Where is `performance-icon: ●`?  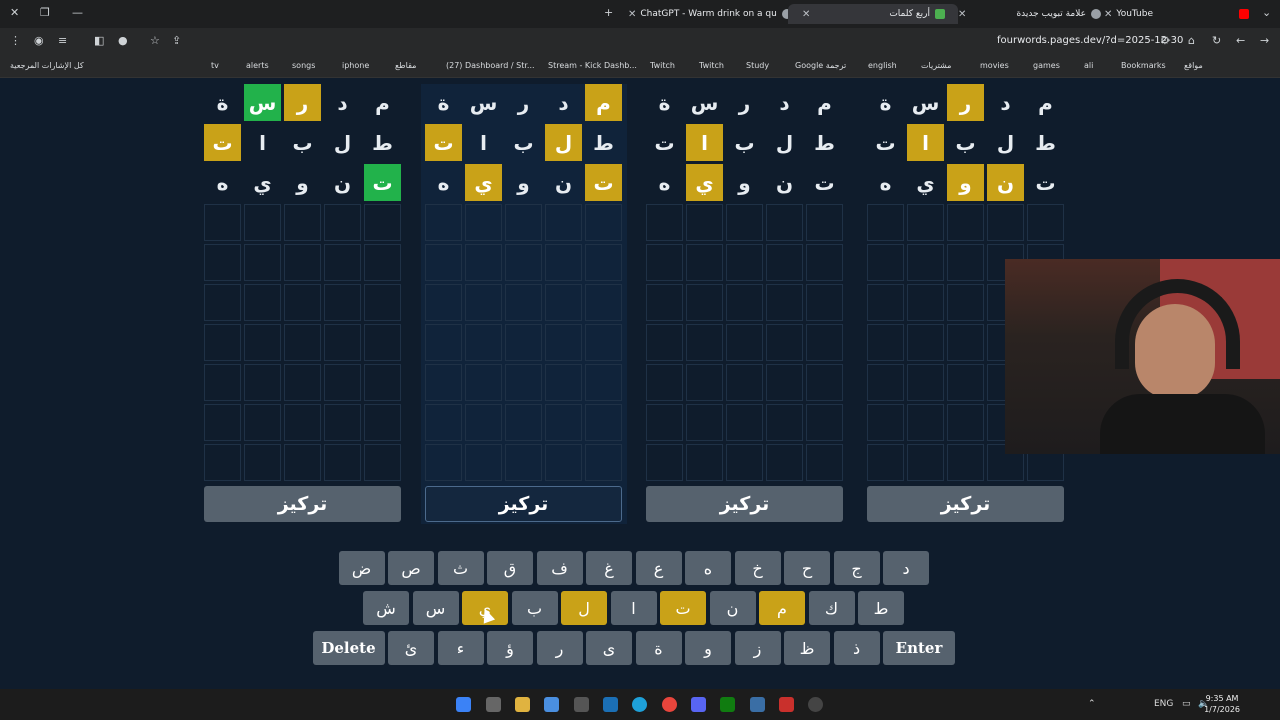
performance-icon: ● is located at coordinates (123, 40).